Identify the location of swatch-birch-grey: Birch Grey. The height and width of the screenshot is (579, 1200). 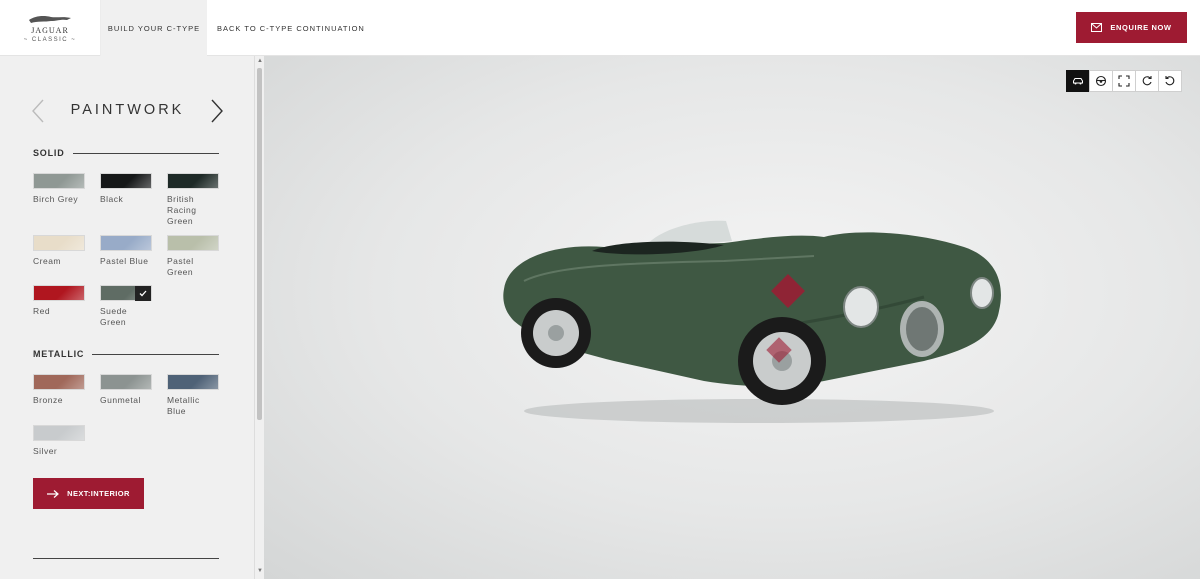
(59, 189).